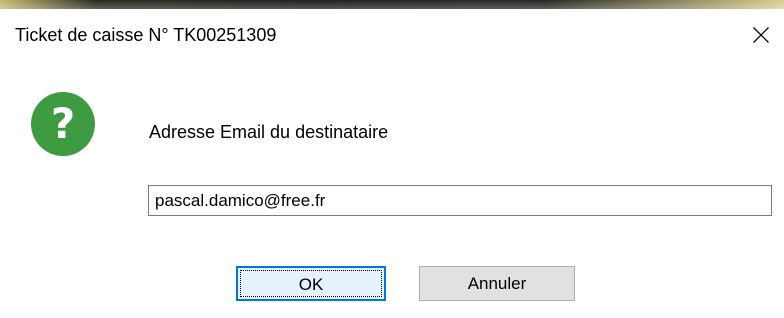 The height and width of the screenshot is (318, 784). I want to click on close-icon, so click(761, 34).